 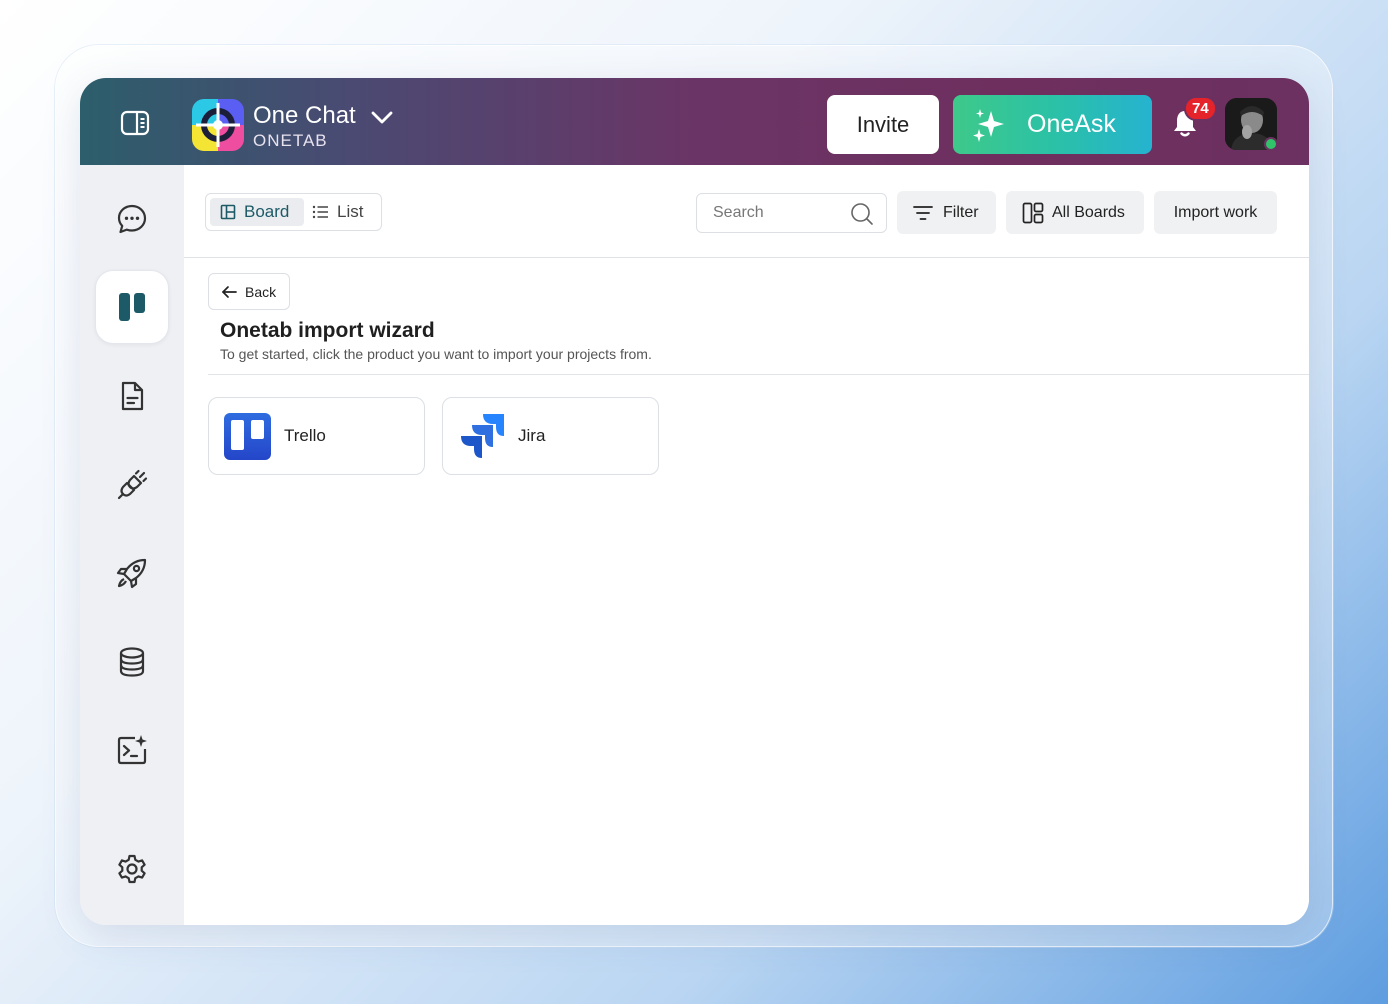 What do you see at coordinates (532, 435) in the screenshot?
I see `product-name: Jira` at bounding box center [532, 435].